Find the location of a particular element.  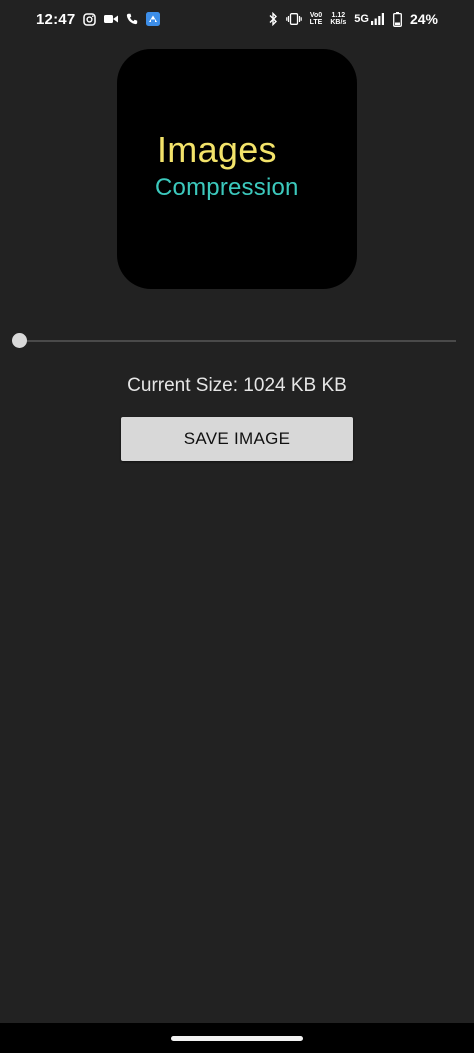

bluetooth-icon is located at coordinates (273, 19).